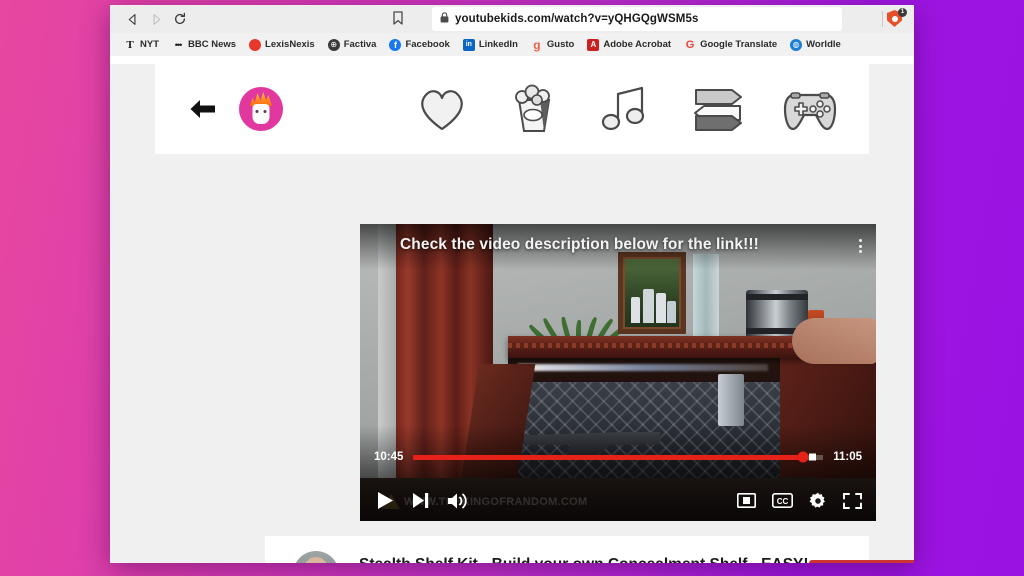 The height and width of the screenshot is (576, 1024). Describe the element at coordinates (690, 44) in the screenshot. I see `google-translate-icon: G` at that location.